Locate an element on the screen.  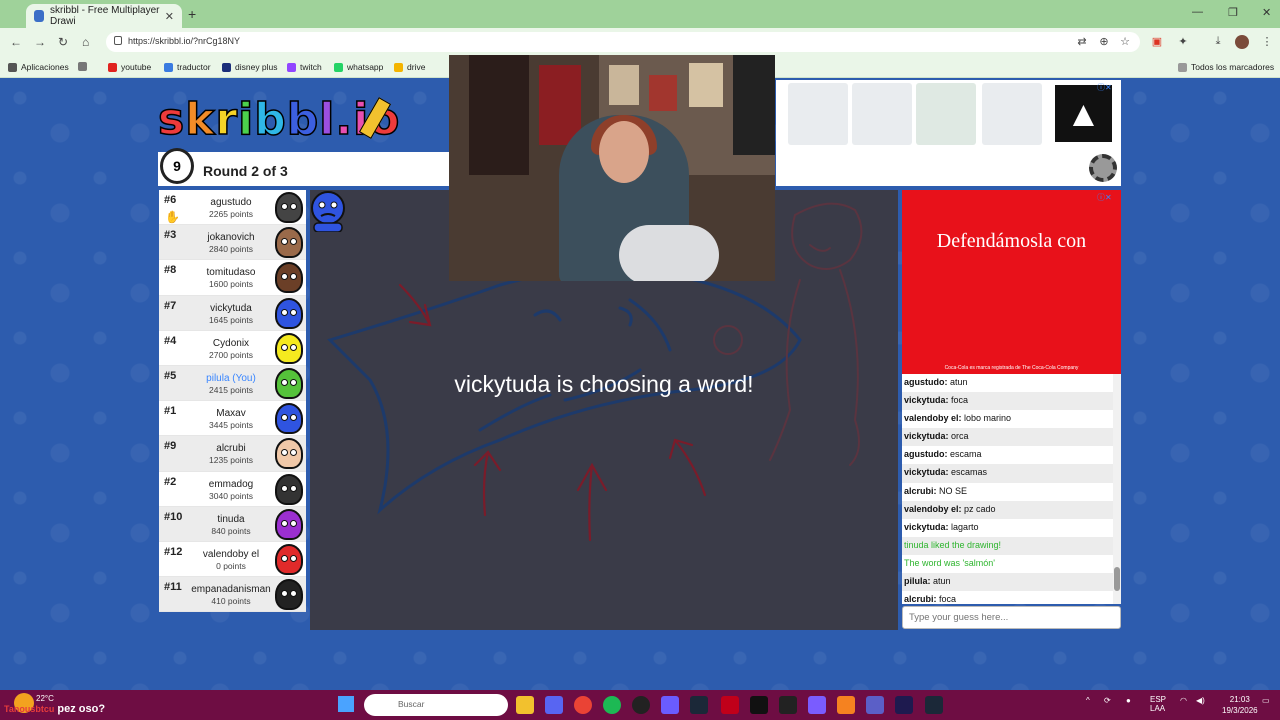
chat-text: lagarto is located at coordinates (965, 526).